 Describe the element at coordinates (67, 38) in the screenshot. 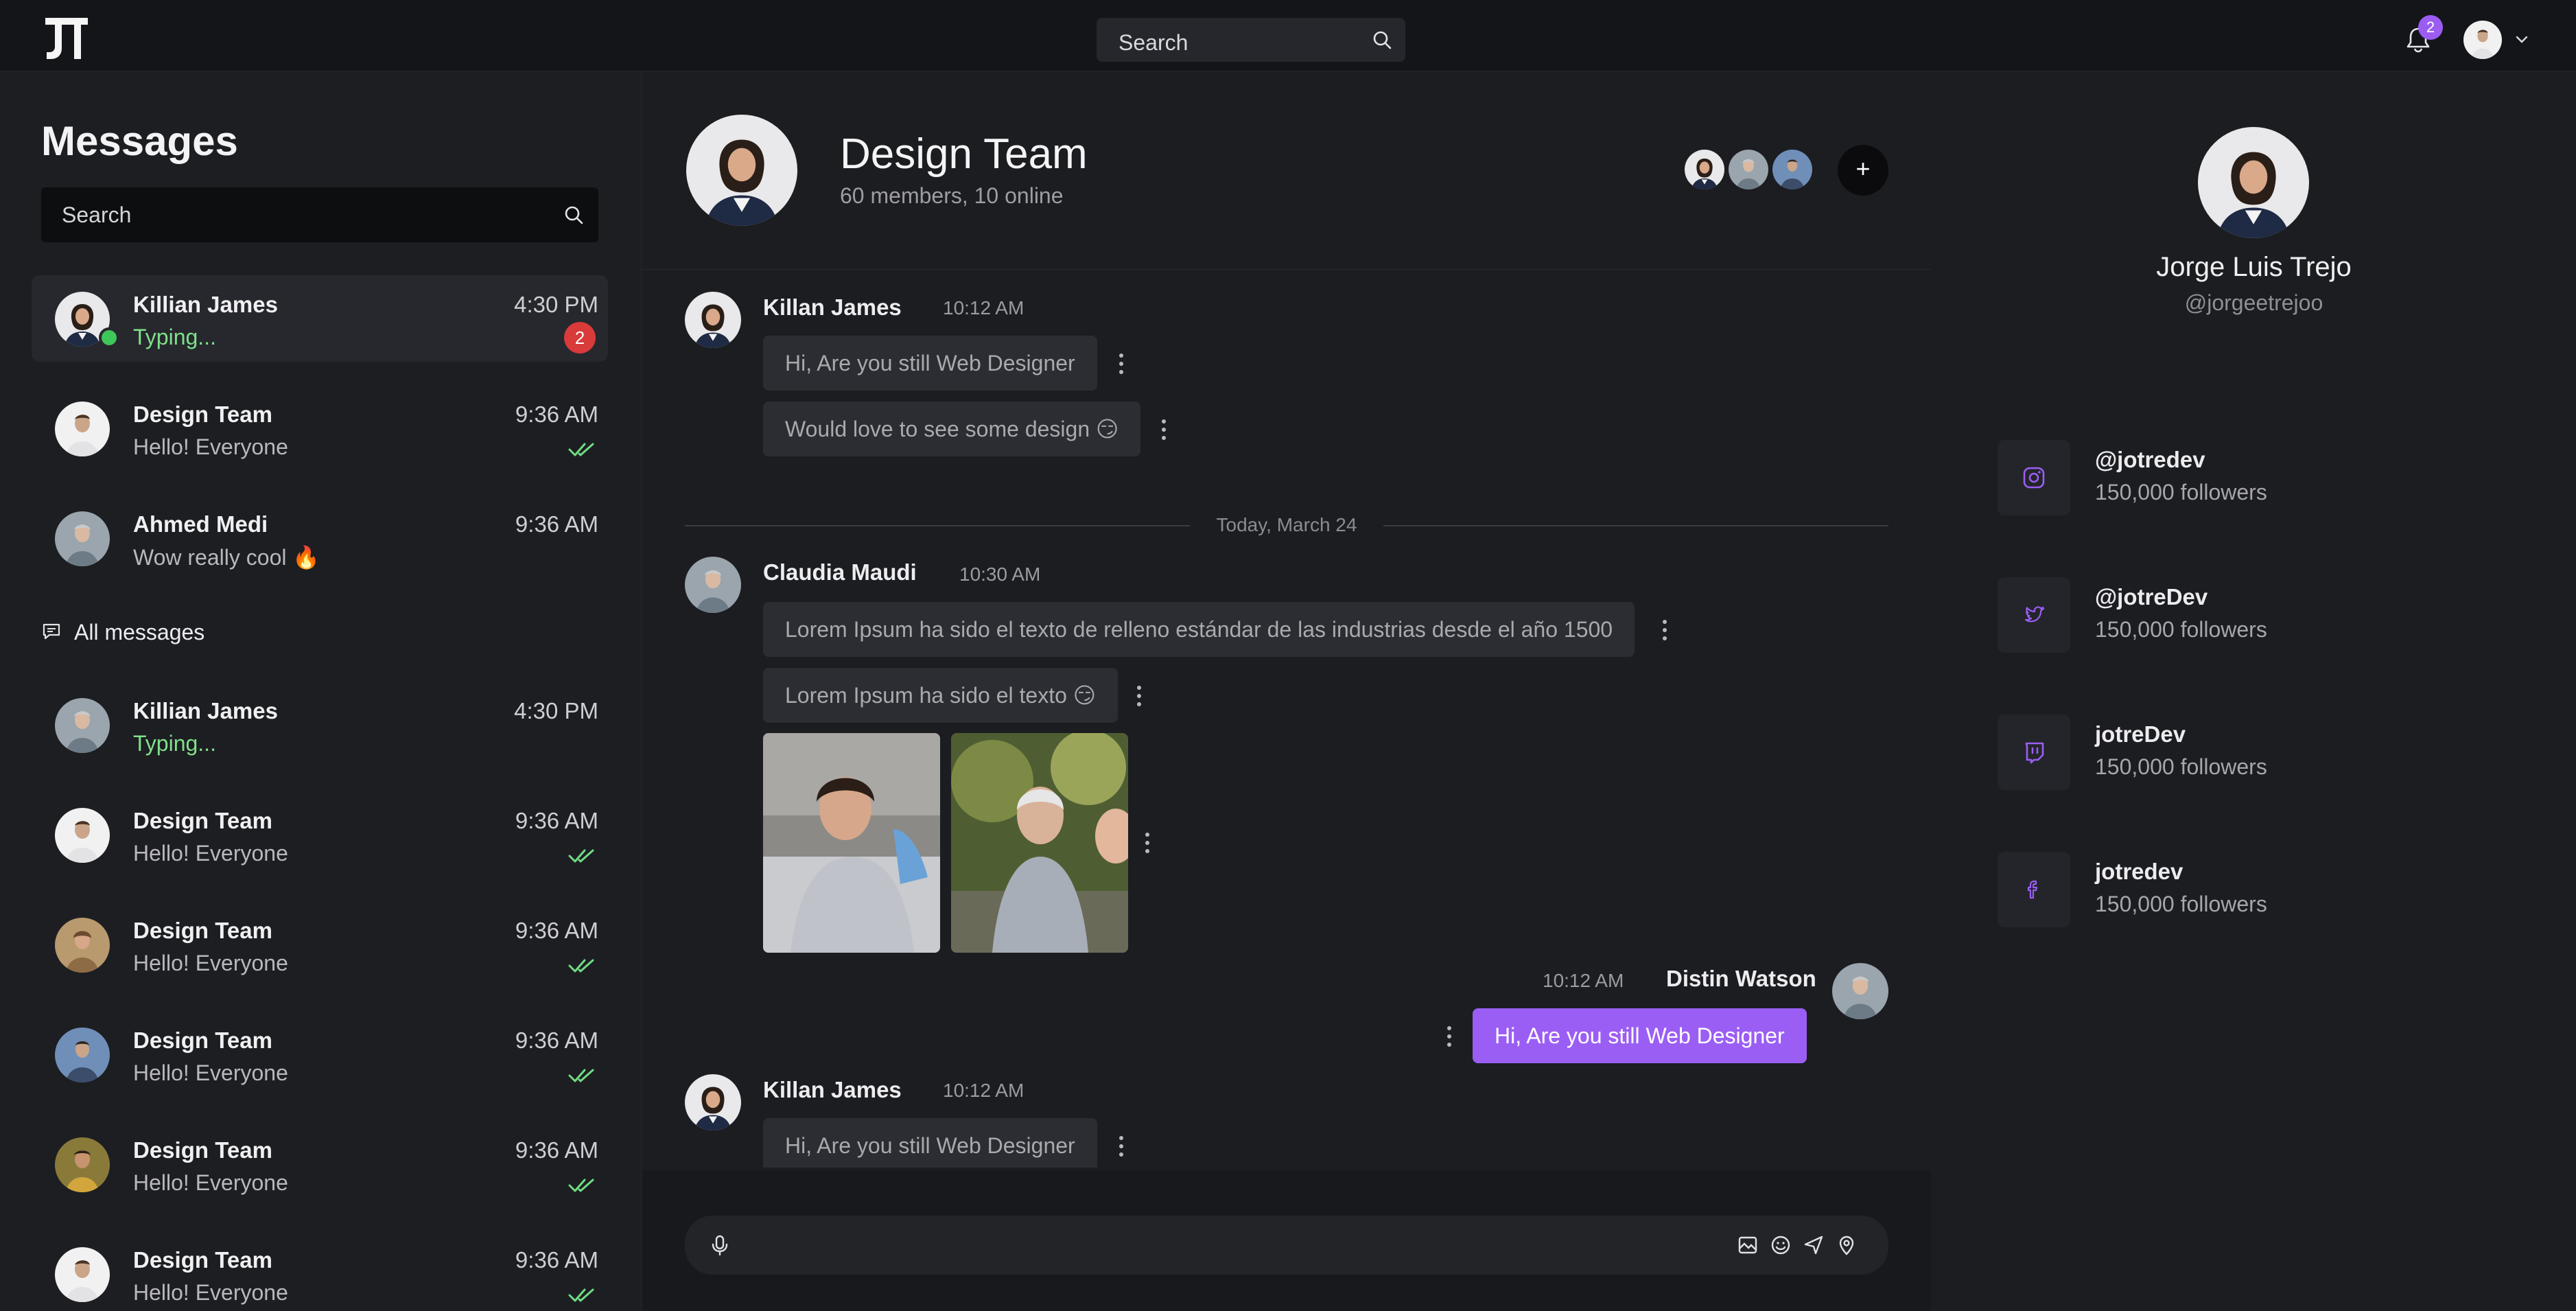

I see `jt-logo-icon` at that location.